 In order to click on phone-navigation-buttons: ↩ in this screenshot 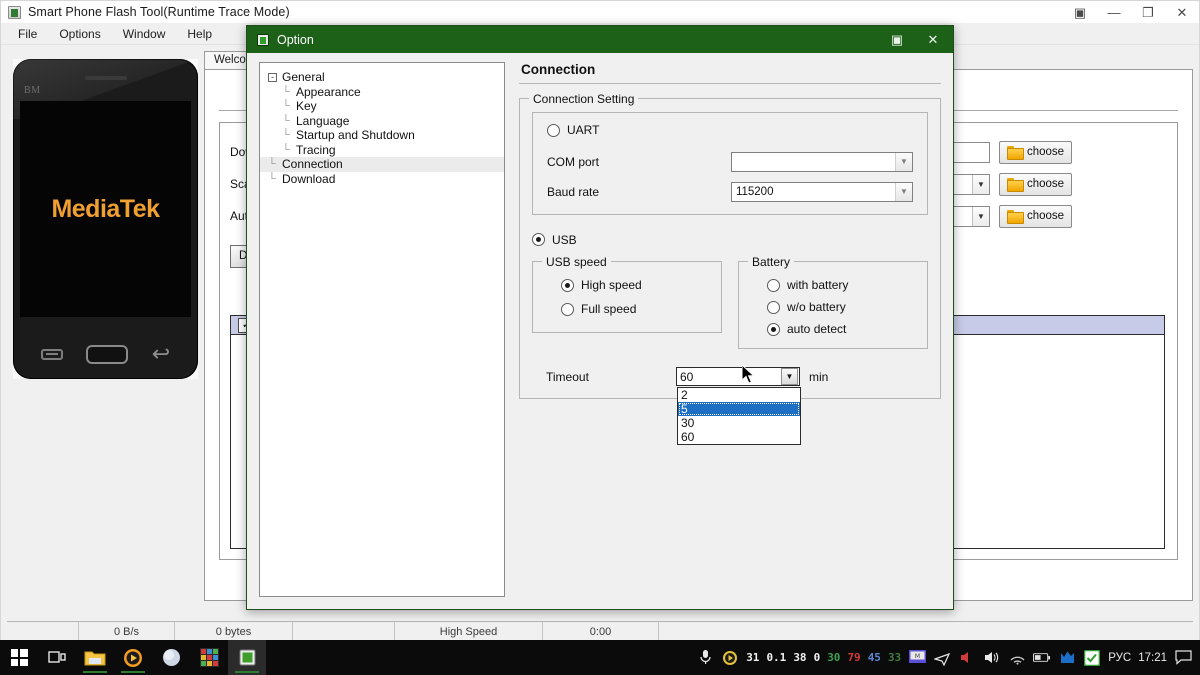, I will do `click(105, 354)`.